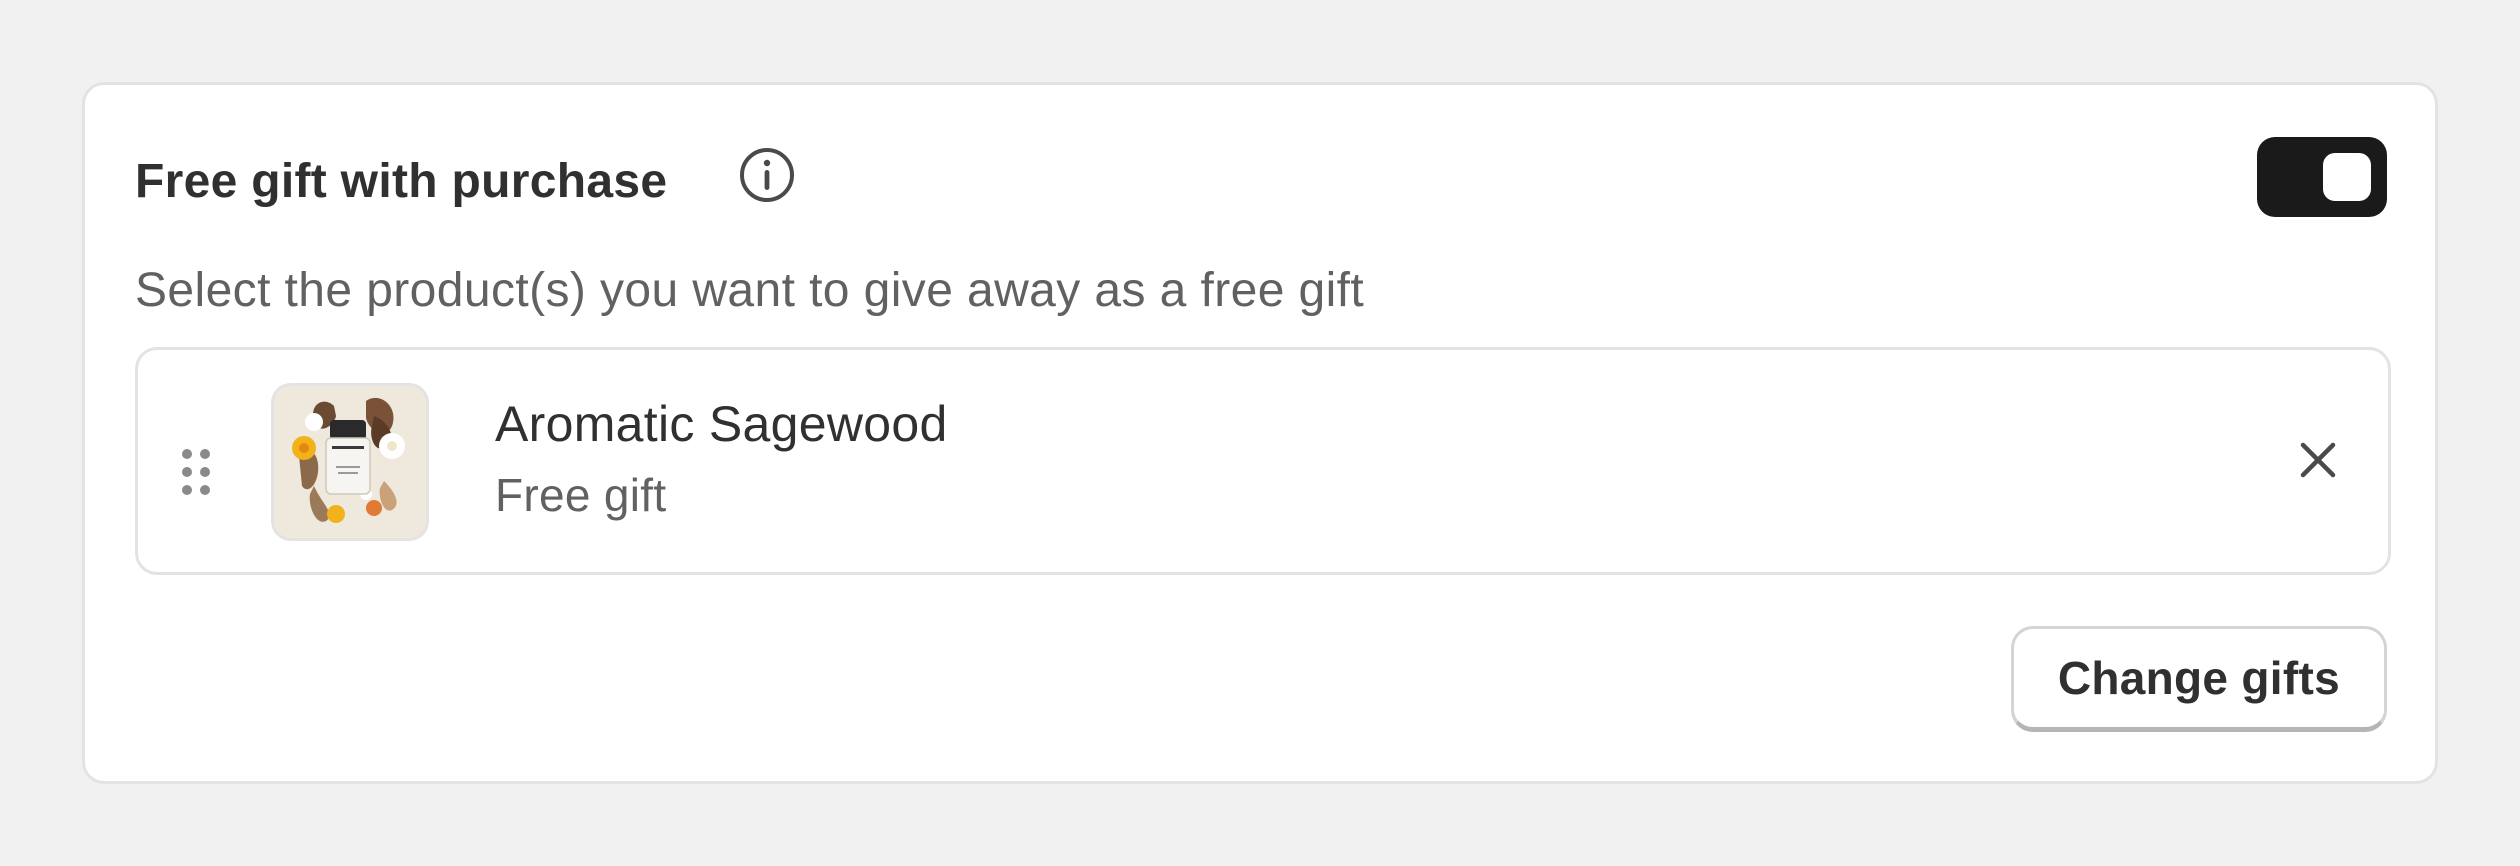  Describe the element at coordinates (2347, 177) in the screenshot. I see `toggle-knob` at that location.